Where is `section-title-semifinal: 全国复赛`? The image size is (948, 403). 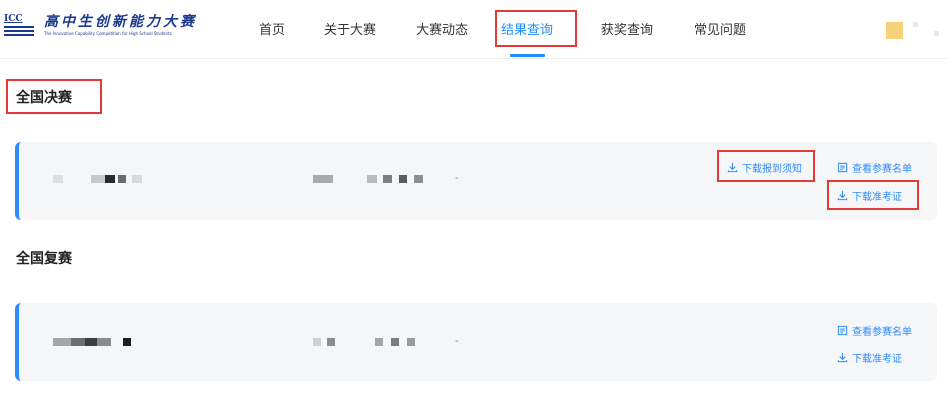
section-title-semifinal: 全国复赛 is located at coordinates (44, 259).